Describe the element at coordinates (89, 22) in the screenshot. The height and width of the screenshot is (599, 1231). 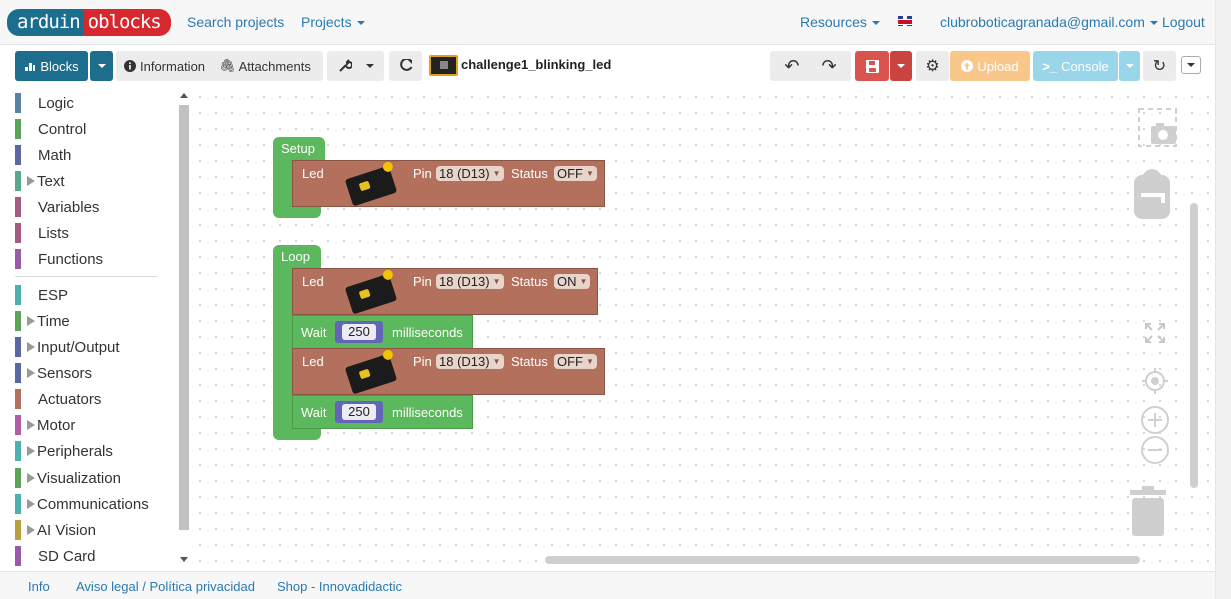
I see `arduinoblocks-logo: arduin oblocks` at that location.